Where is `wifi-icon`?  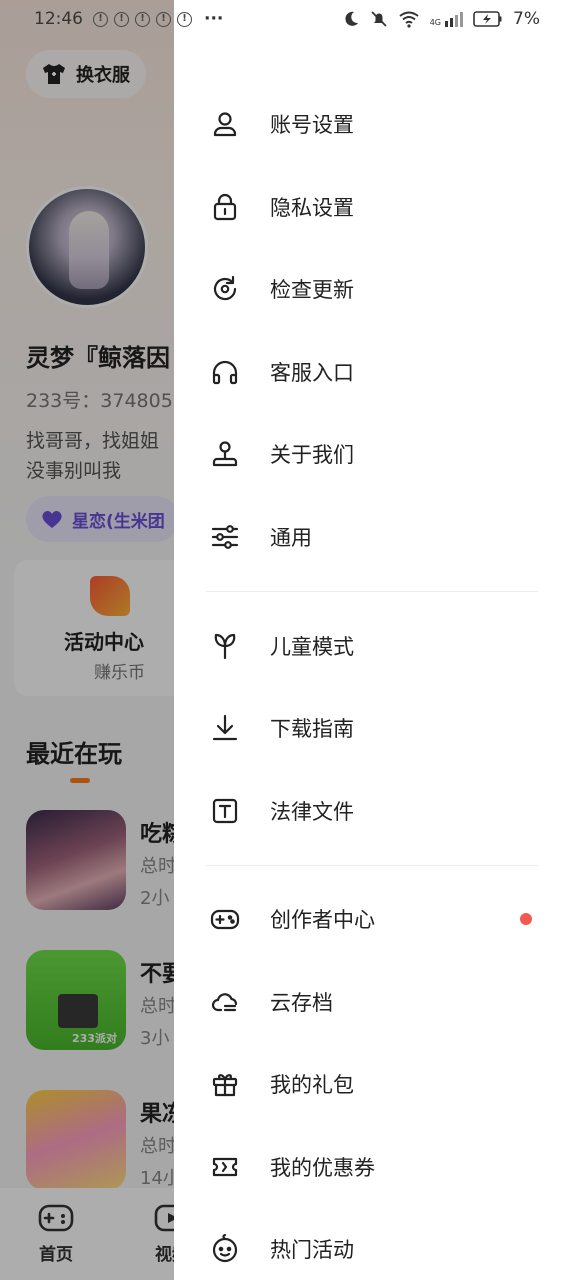 wifi-icon is located at coordinates (409, 19).